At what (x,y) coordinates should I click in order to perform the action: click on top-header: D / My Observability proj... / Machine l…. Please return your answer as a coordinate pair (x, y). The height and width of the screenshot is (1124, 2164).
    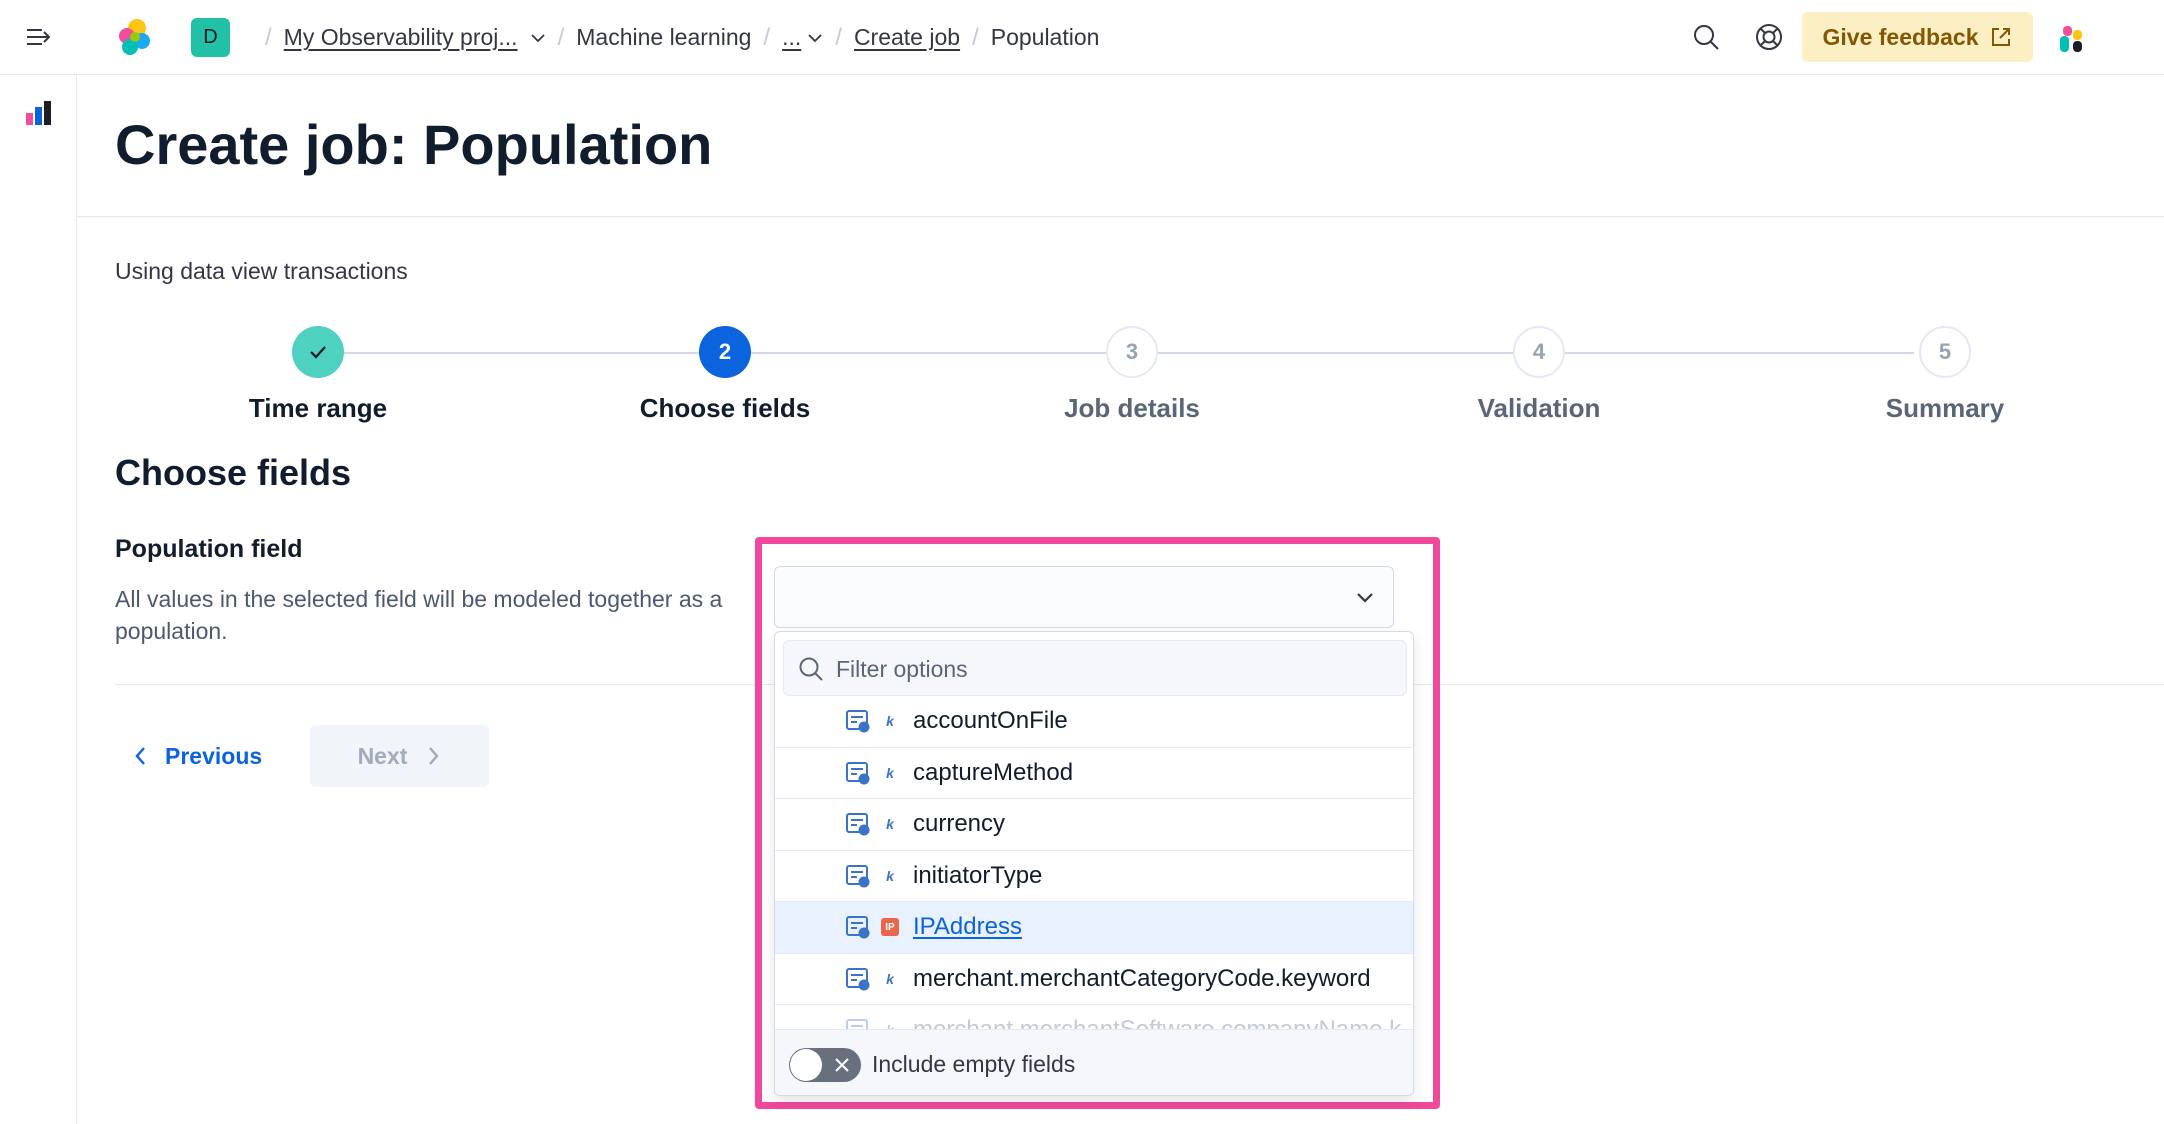
    Looking at the image, I should click on (1082, 37).